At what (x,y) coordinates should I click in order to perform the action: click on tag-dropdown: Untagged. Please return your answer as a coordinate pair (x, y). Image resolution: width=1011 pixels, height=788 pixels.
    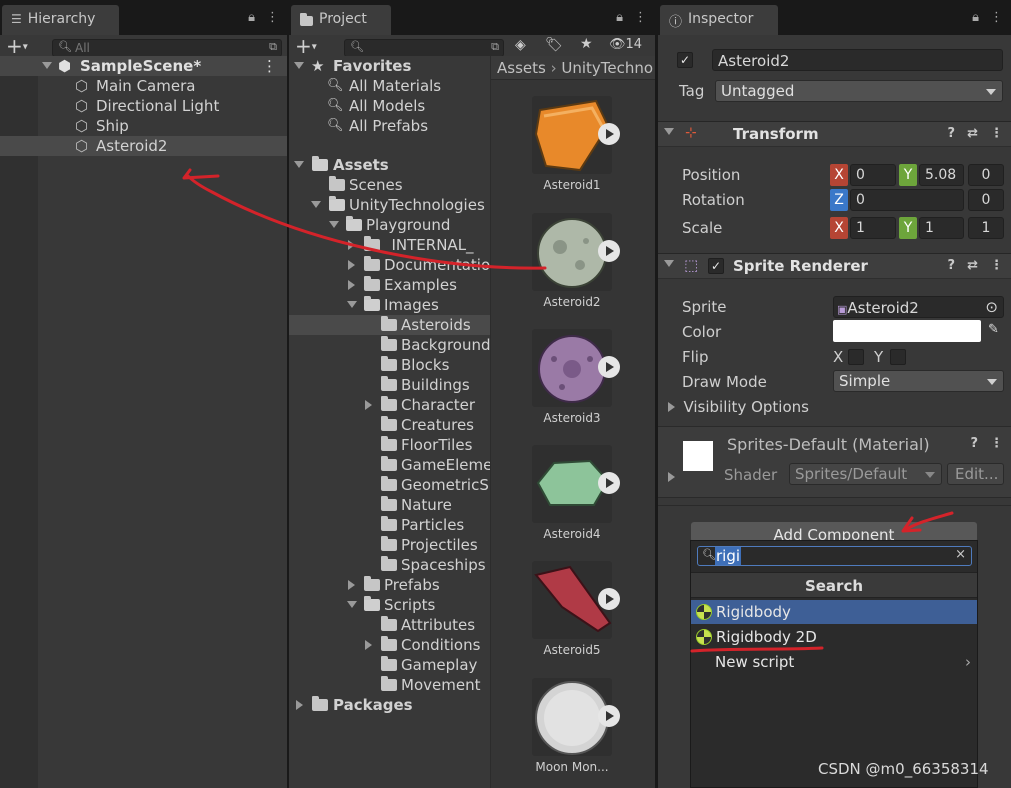
    Looking at the image, I should click on (859, 91).